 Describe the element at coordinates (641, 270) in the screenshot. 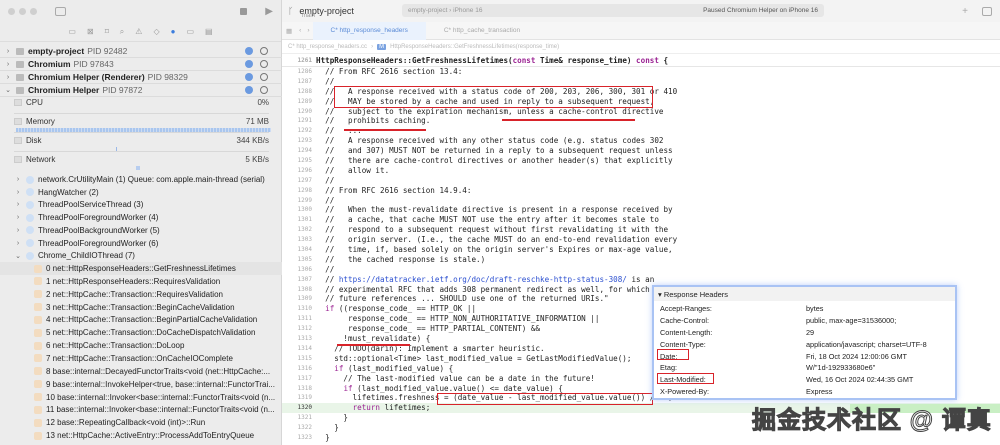

I see `code-line: 1306 //` at that location.